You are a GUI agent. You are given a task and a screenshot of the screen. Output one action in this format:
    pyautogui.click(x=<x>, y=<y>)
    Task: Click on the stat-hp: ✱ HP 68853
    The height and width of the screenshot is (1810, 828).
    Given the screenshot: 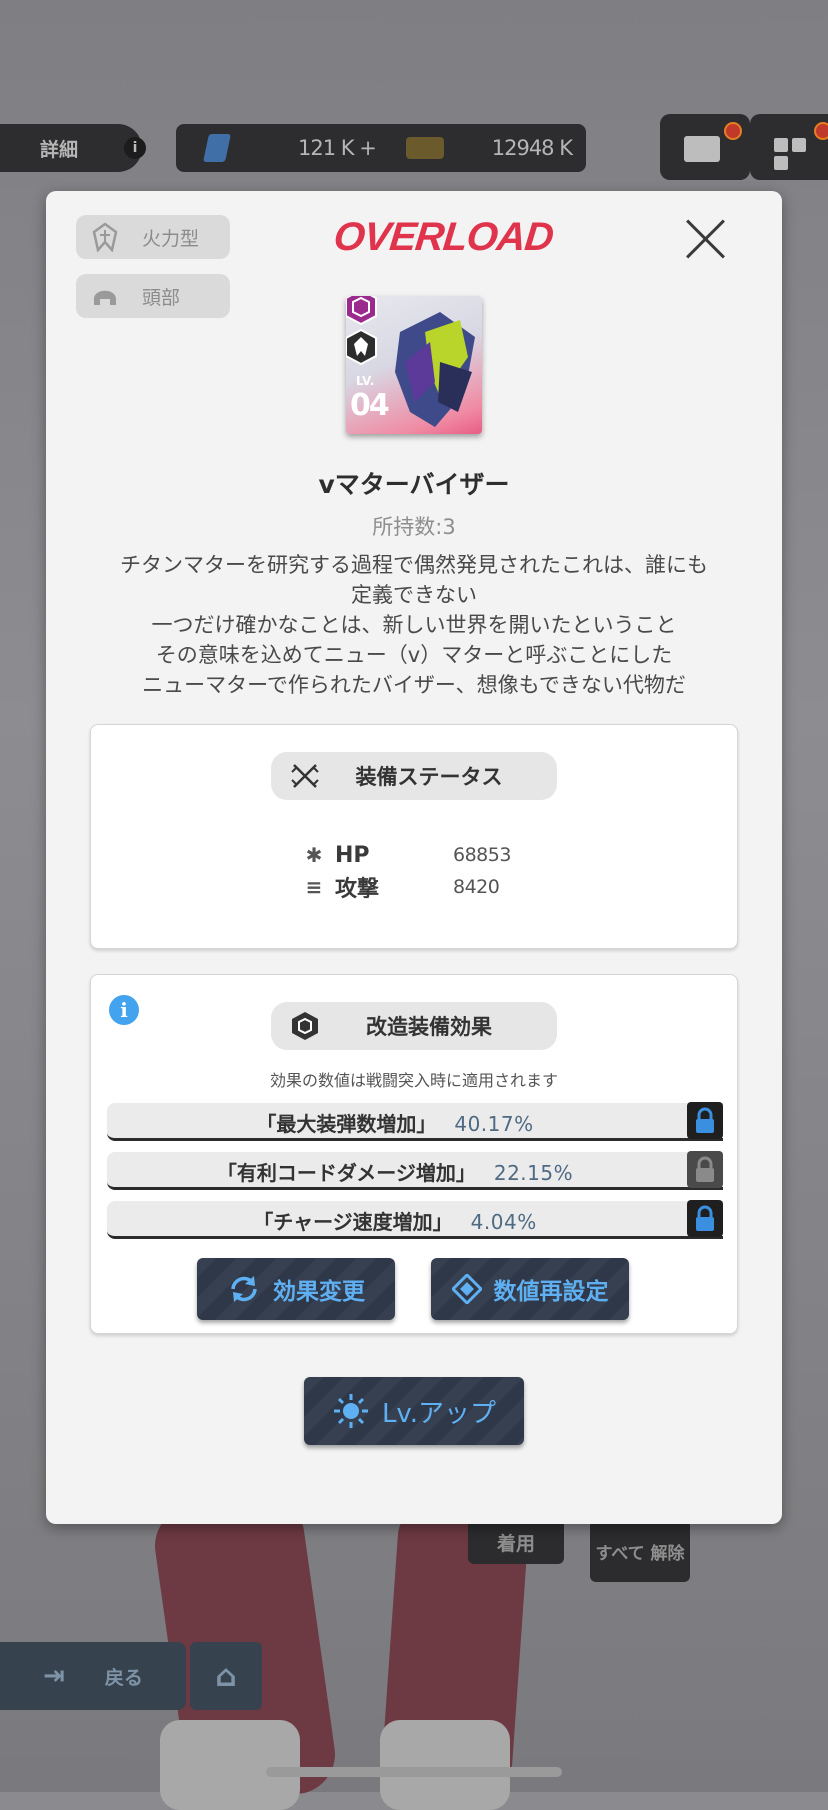 What is the action you would take?
    pyautogui.click(x=421, y=855)
    